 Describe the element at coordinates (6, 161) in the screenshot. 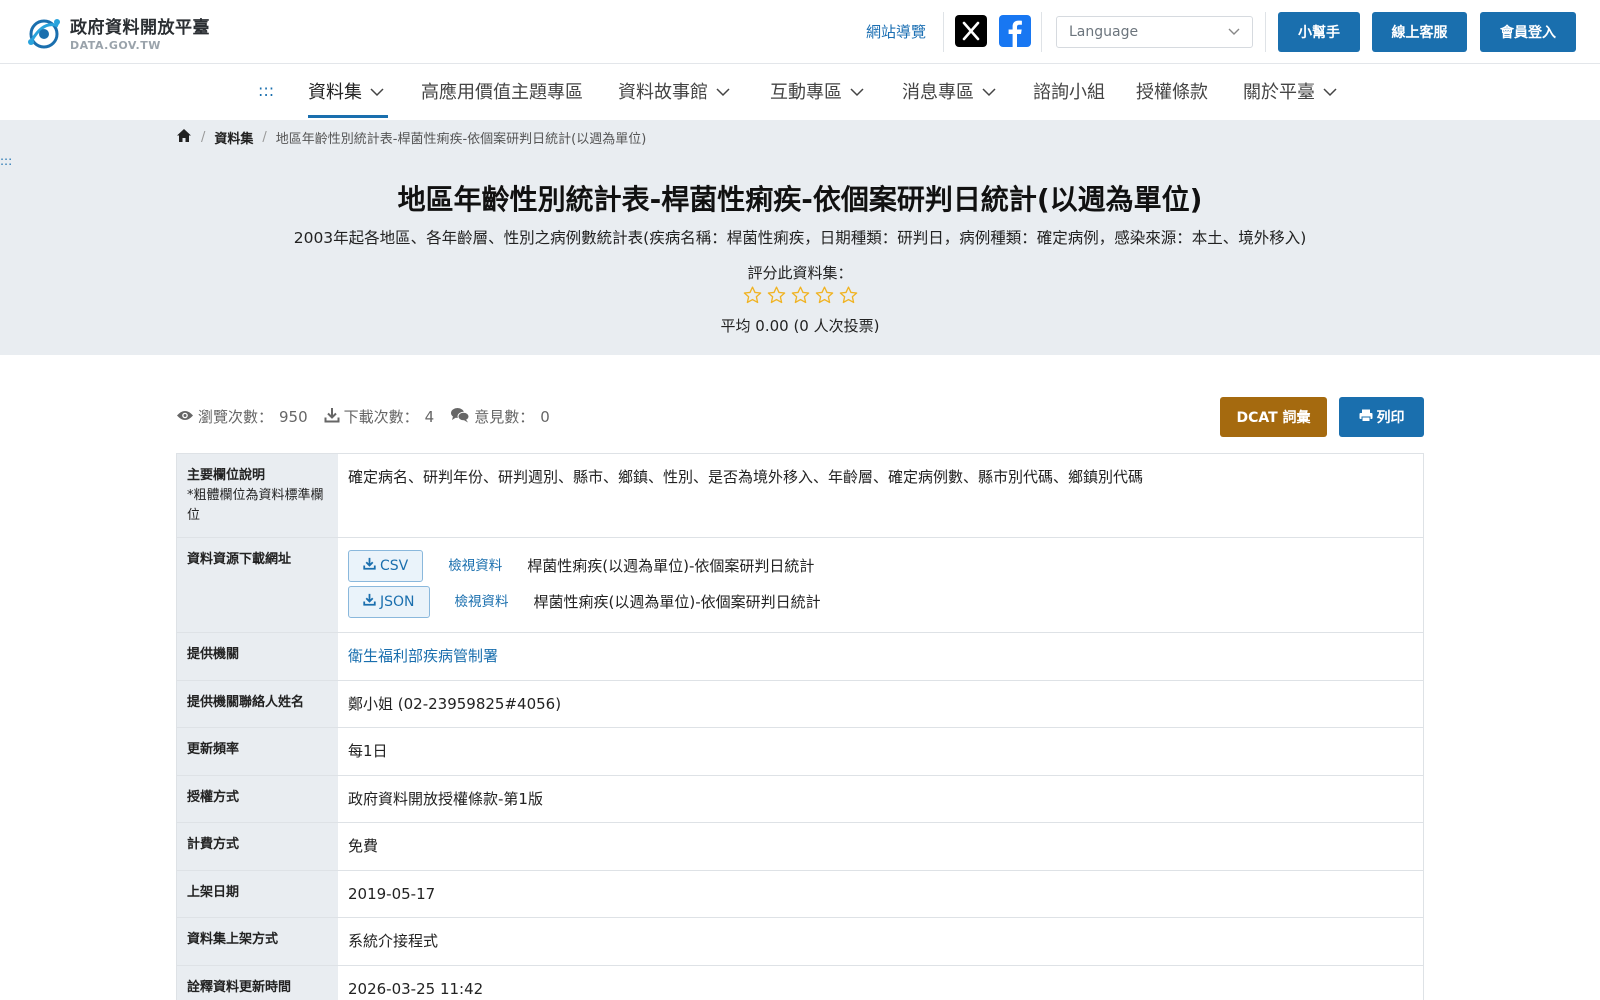

I see `content-accesskey: :::` at that location.